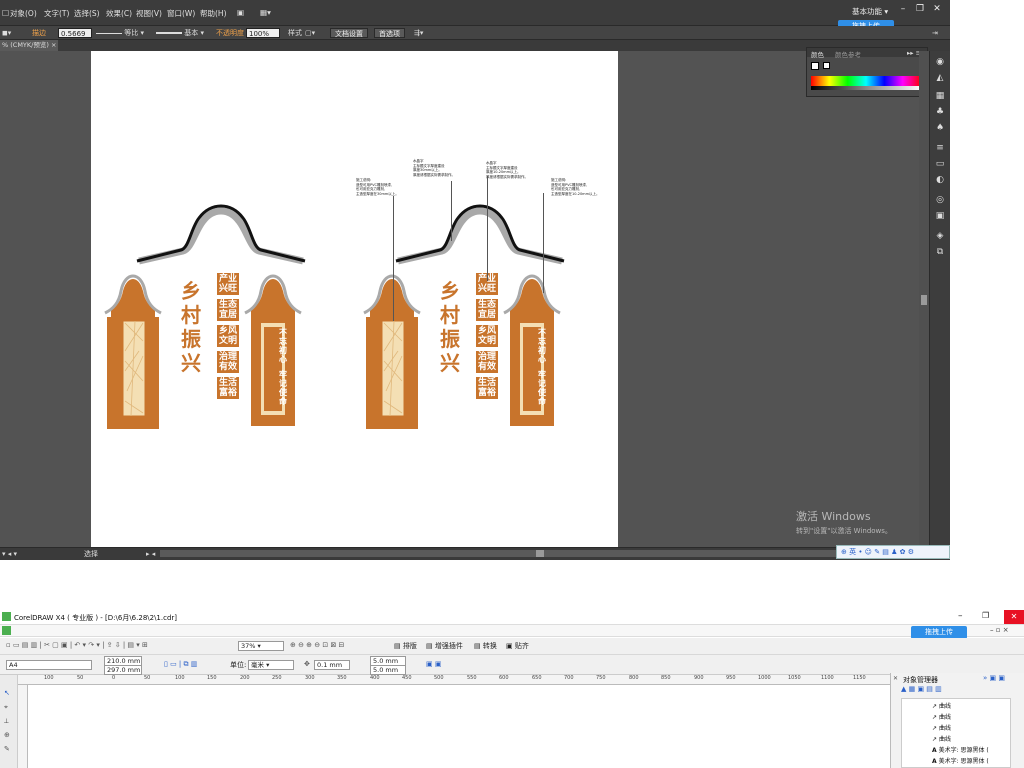  Describe the element at coordinates (940, 62) in the screenshot. I see `appearance-icon: ◉` at that location.